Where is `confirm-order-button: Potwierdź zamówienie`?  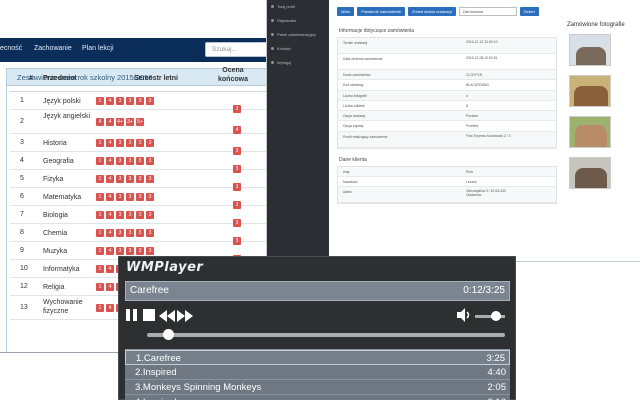 confirm-order-button: Potwierdź zamówienie is located at coordinates (381, 11).